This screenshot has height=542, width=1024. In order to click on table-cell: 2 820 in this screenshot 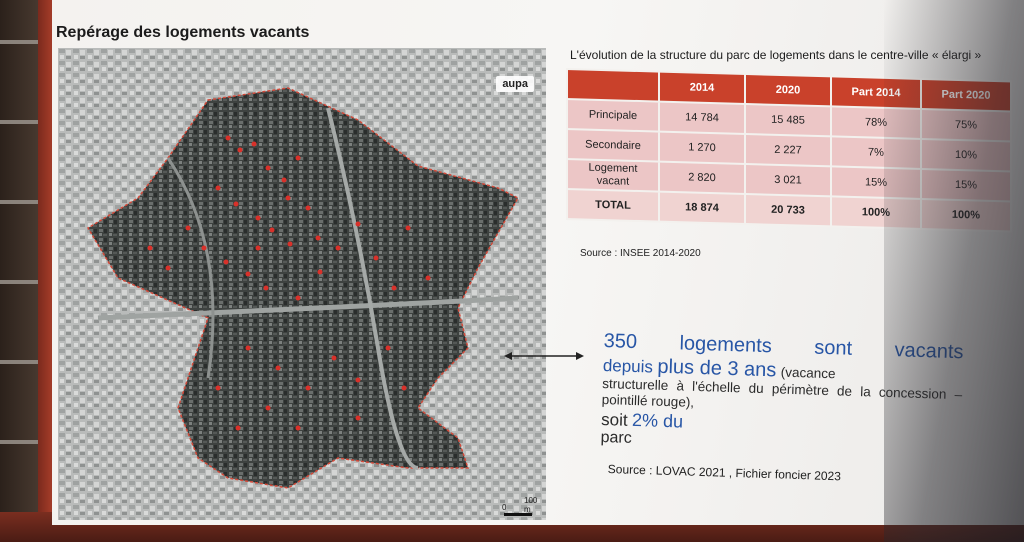, I will do `click(702, 177)`.